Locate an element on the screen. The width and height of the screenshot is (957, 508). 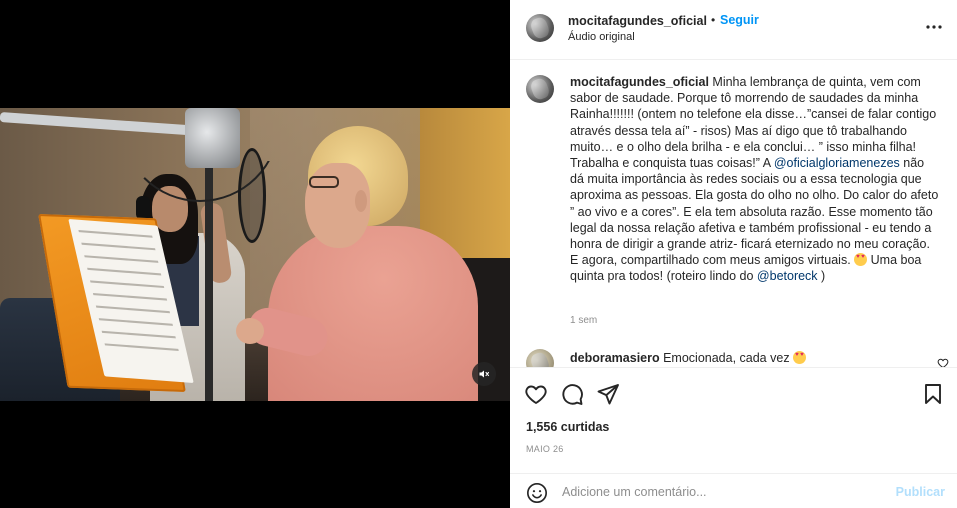
mention-link: @betoreck is located at coordinates (787, 276).